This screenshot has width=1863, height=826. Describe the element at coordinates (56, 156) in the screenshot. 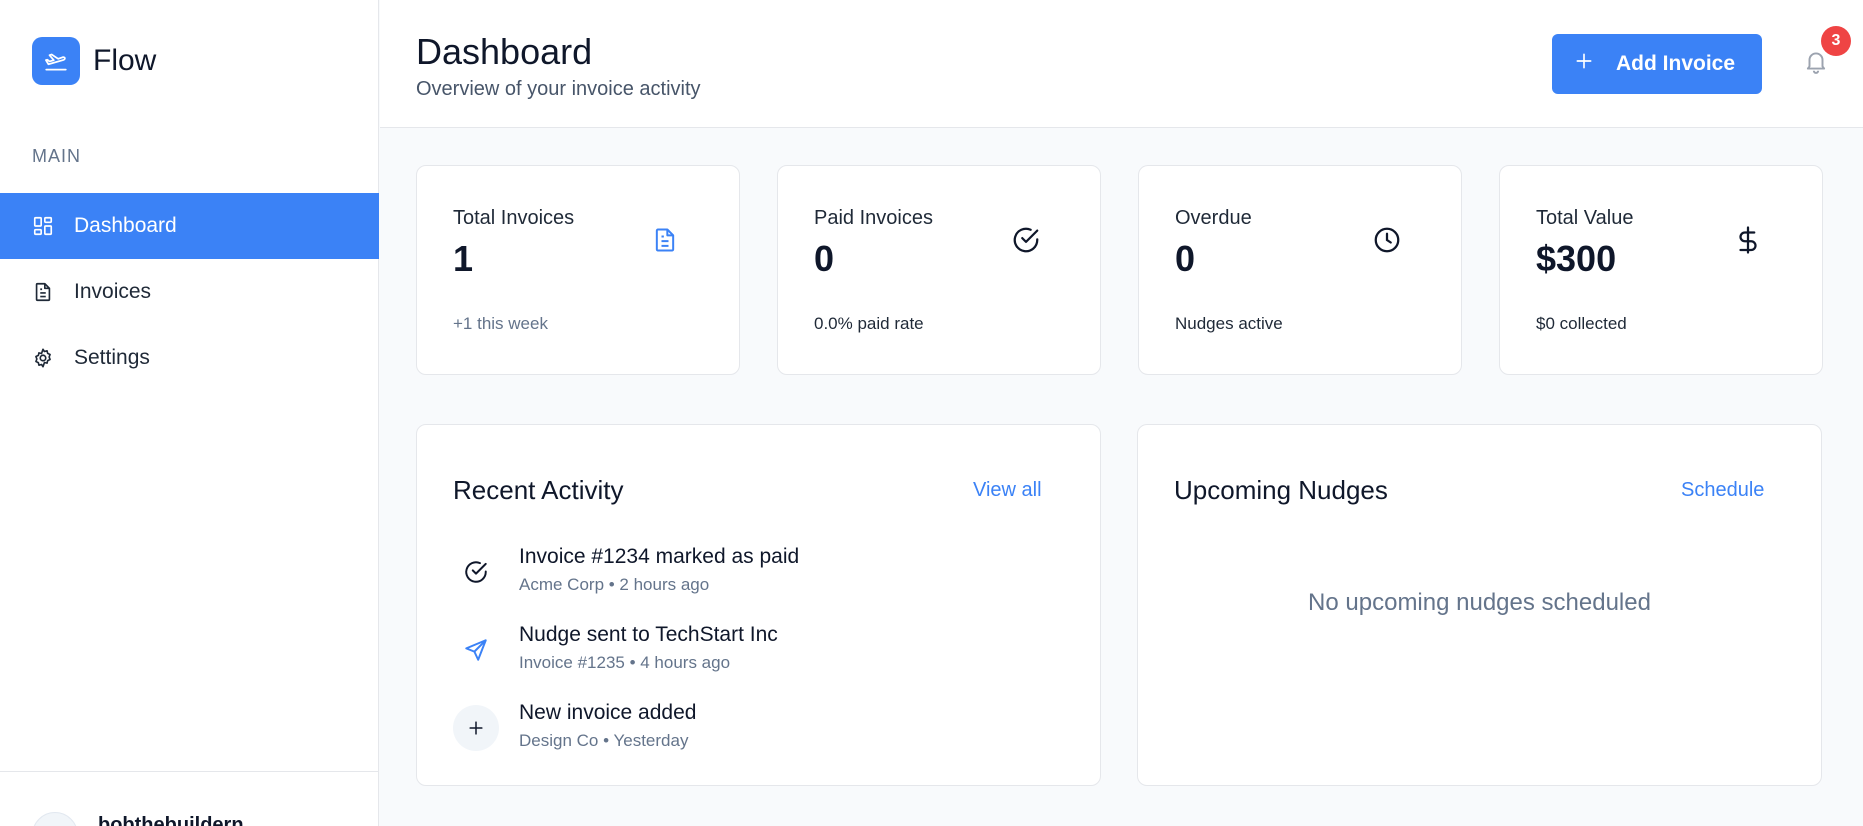

I see `nav-section-label: MAIN` at that location.